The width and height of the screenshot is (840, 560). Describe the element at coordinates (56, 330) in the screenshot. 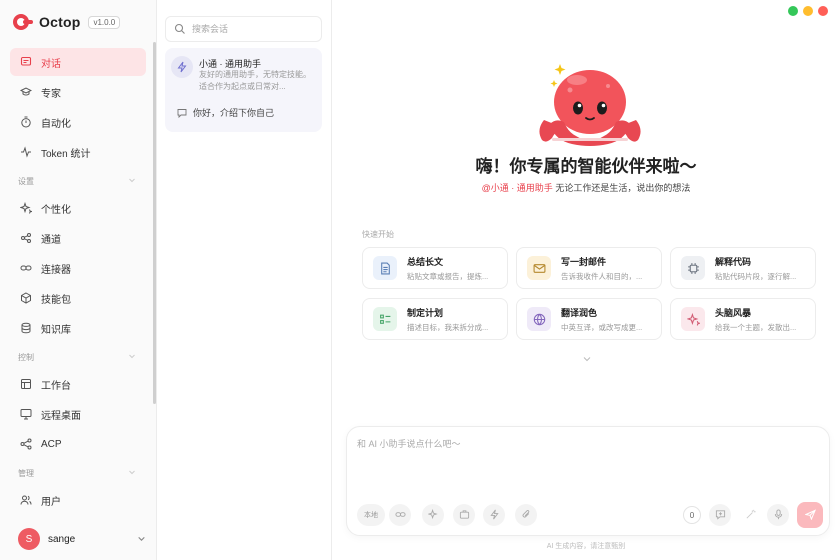

I see `sidebar-item-label: 知识库` at that location.